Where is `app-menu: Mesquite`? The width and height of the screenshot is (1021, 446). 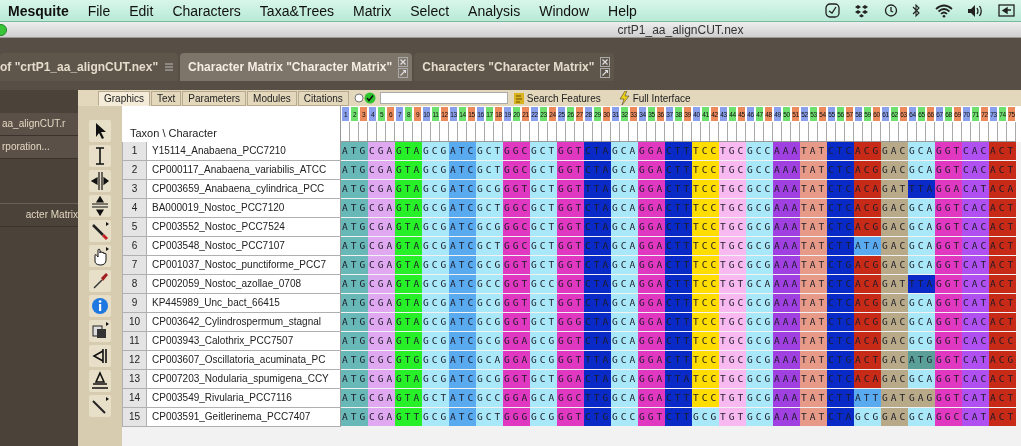
app-menu: Mesquite is located at coordinates (38, 10).